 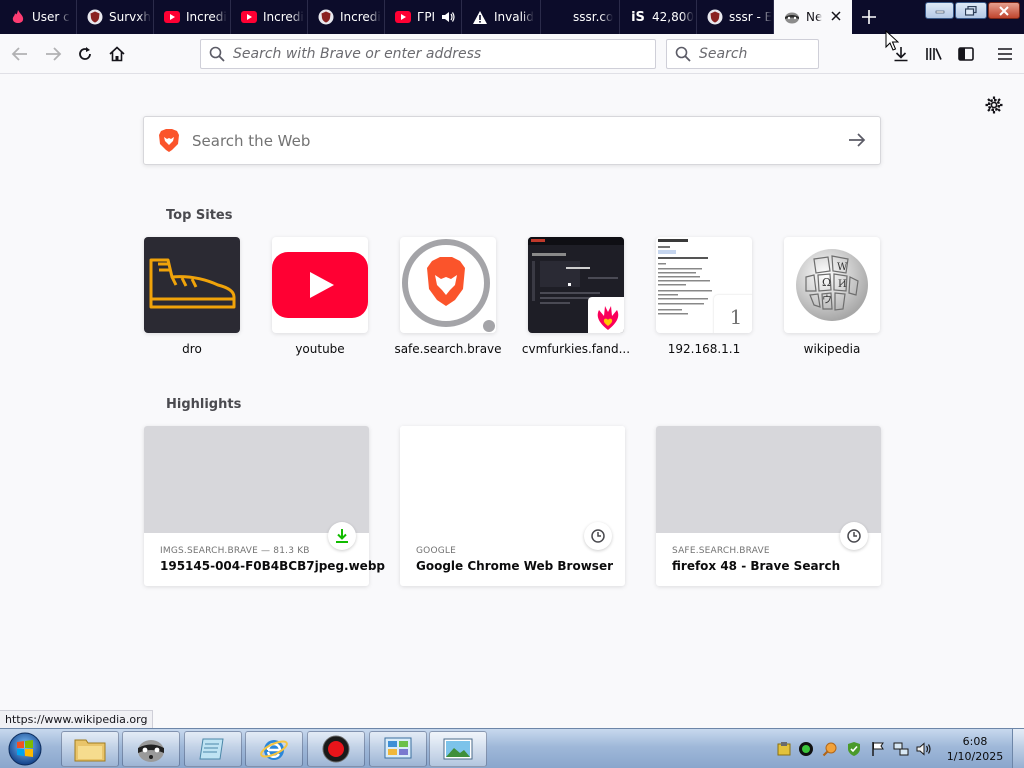 I want to click on home-button, so click(x=117, y=54).